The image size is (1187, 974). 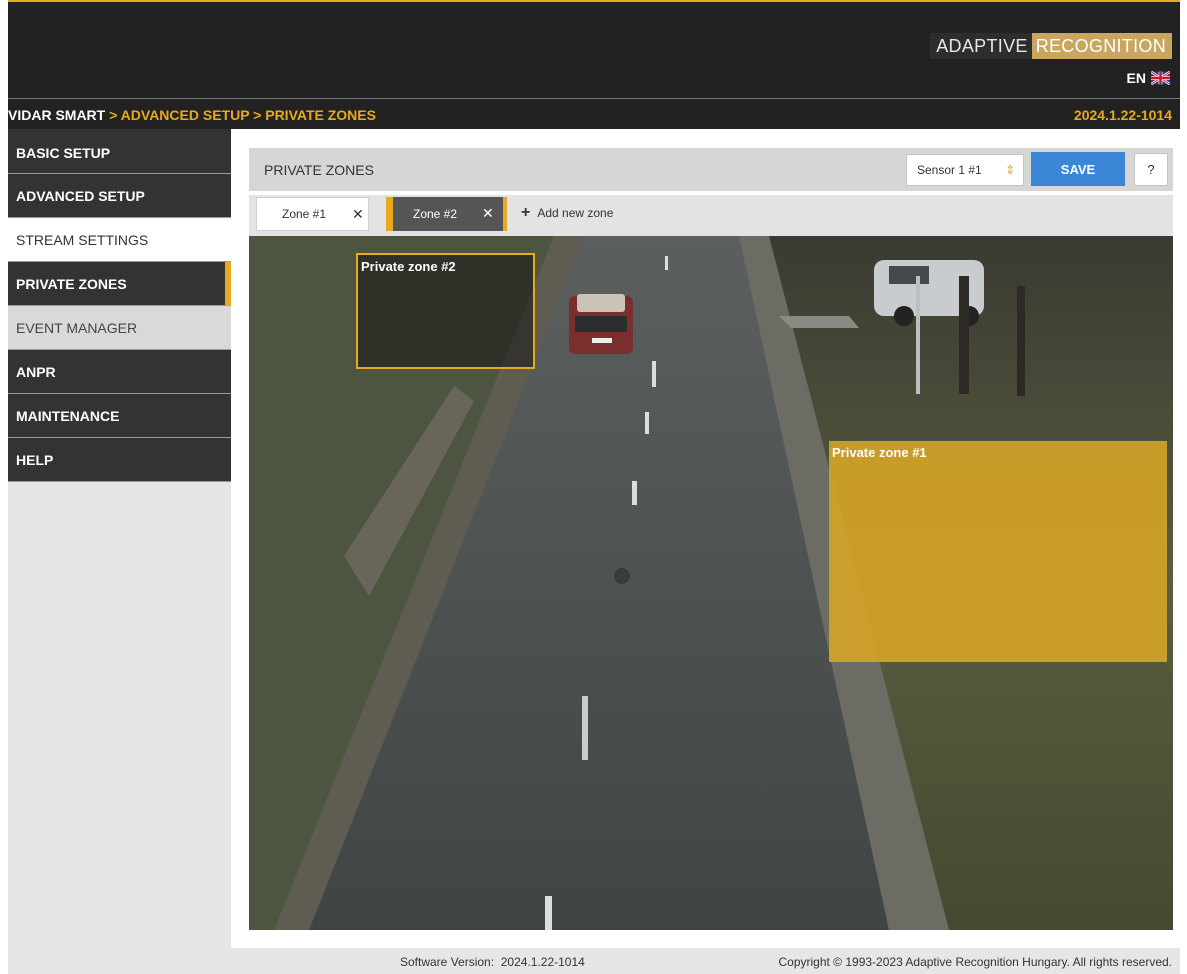 I want to click on sidebar-item-advanced-setup: ADVANCED SETUP, so click(x=119, y=196).